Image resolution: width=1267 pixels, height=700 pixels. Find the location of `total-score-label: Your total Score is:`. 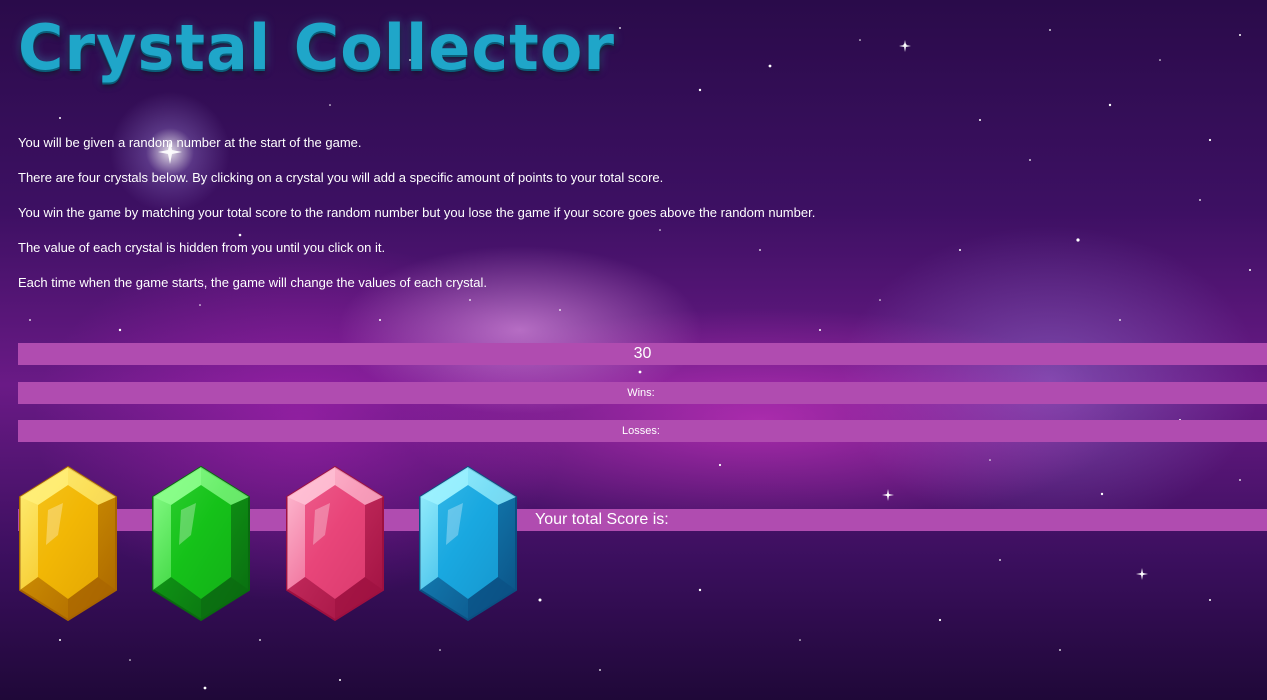

total-score-label: Your total Score is: is located at coordinates (602, 519).